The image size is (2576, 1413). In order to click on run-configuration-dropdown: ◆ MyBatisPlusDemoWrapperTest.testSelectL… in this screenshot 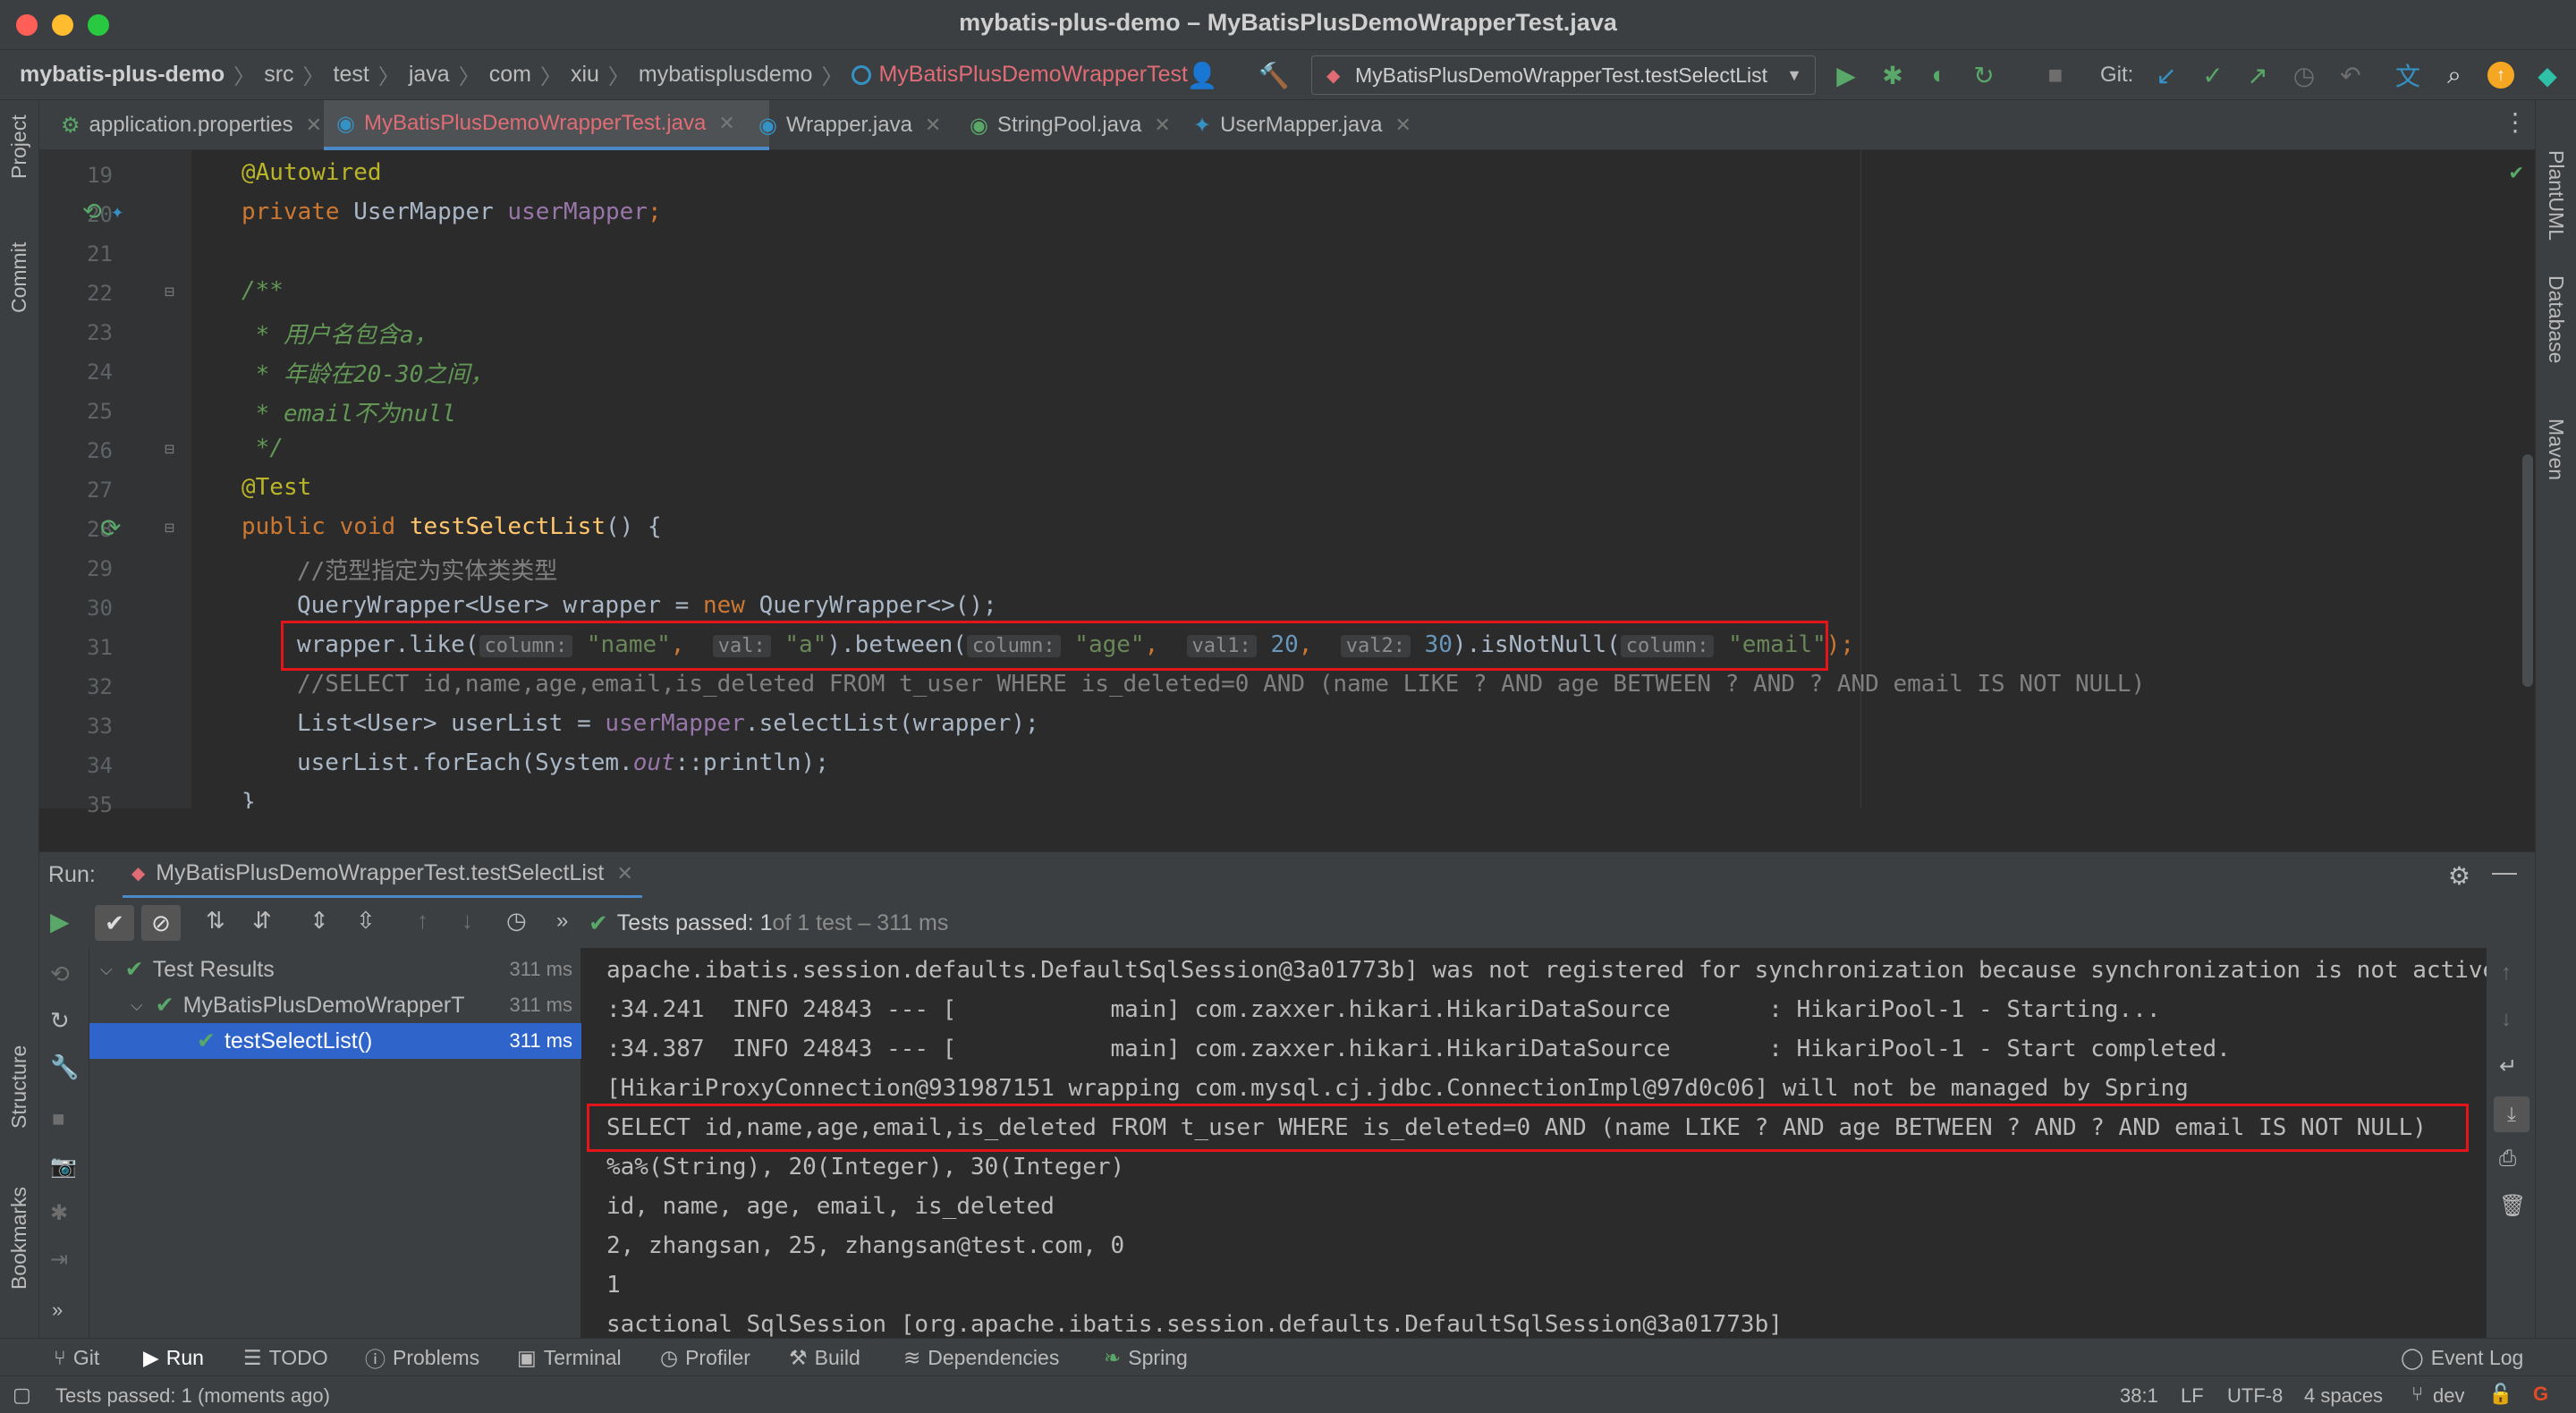, I will do `click(1563, 75)`.